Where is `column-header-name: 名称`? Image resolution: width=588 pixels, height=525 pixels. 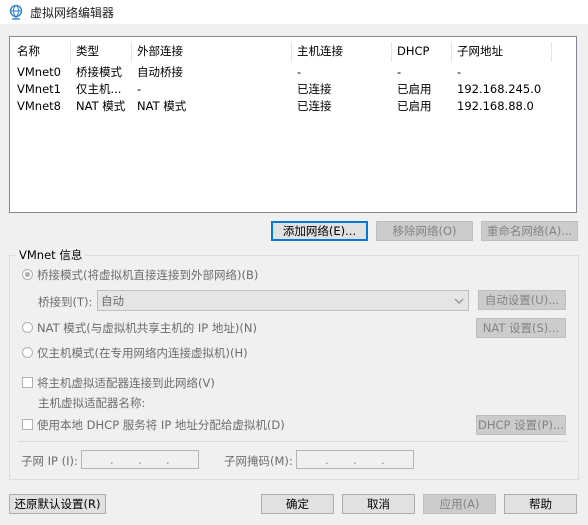
column-header-name: 名称 is located at coordinates (28, 51).